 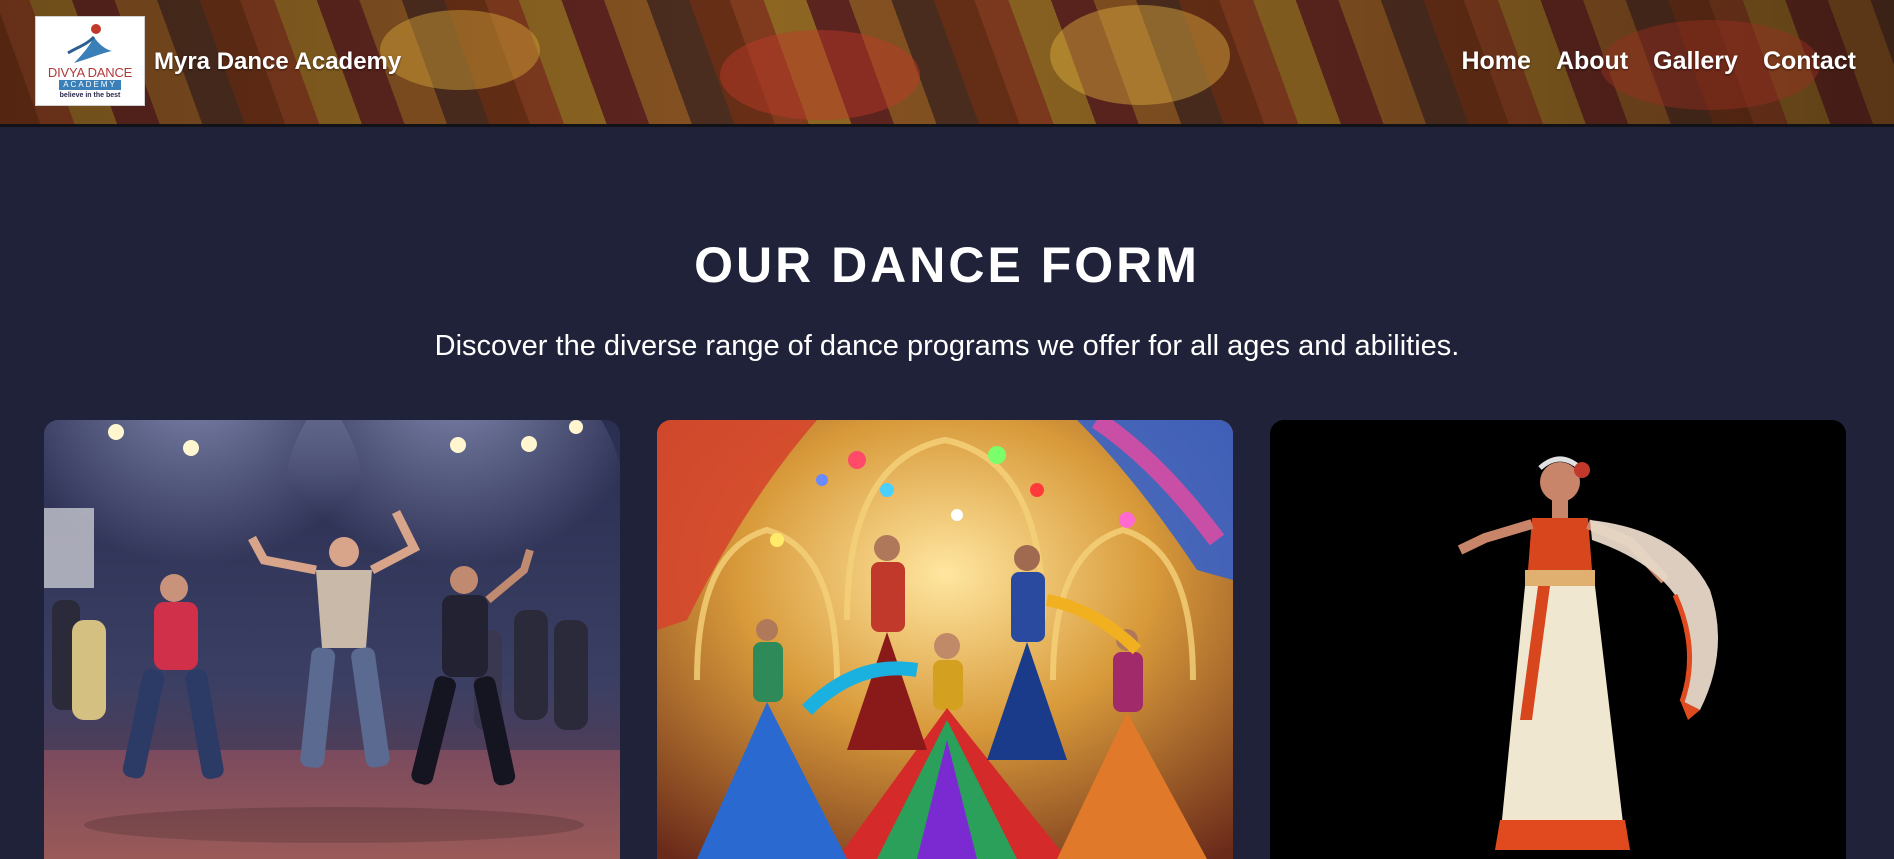 What do you see at coordinates (90, 85) in the screenshot?
I see `logo-text-line2: ACADEMY` at bounding box center [90, 85].